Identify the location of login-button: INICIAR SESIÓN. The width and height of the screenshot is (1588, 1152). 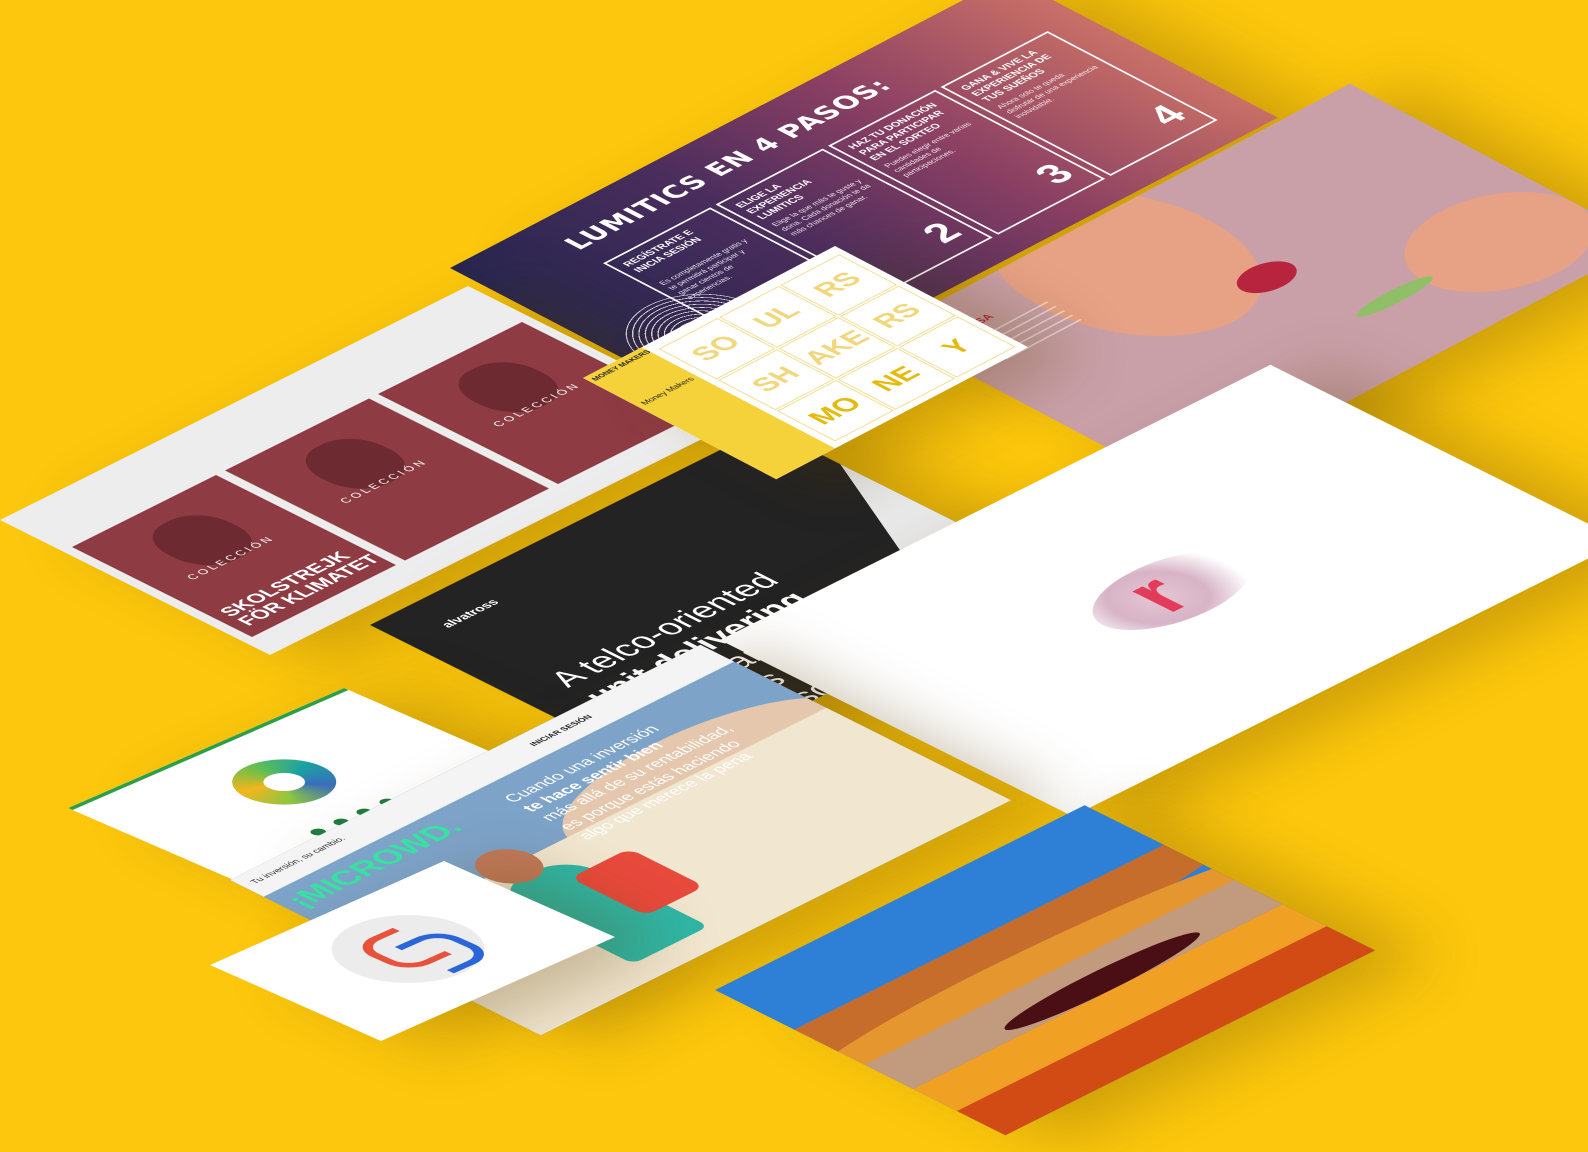
(560, 731).